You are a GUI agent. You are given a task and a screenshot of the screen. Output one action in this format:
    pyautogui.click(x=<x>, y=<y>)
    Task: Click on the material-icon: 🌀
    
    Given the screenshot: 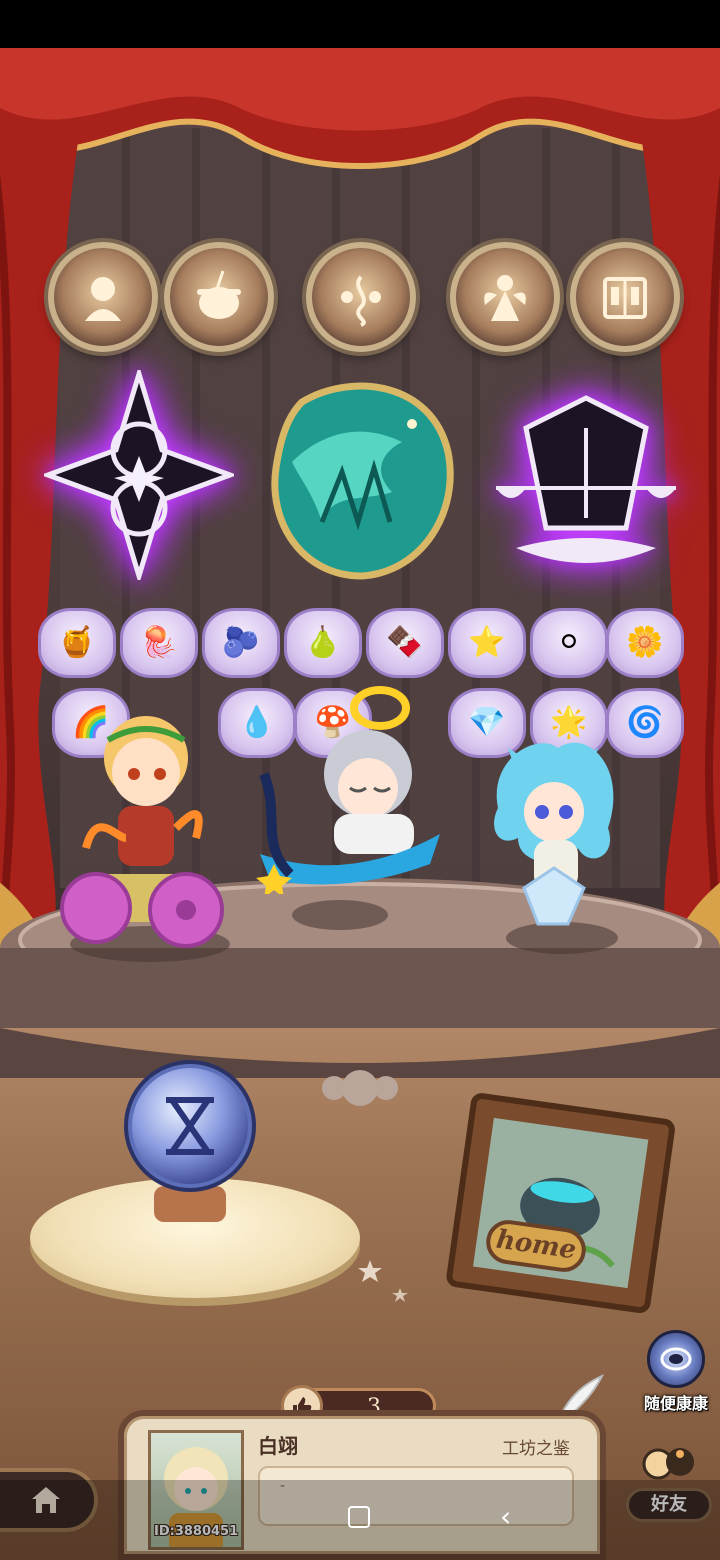 What is the action you would take?
    pyautogui.click(x=645, y=722)
    